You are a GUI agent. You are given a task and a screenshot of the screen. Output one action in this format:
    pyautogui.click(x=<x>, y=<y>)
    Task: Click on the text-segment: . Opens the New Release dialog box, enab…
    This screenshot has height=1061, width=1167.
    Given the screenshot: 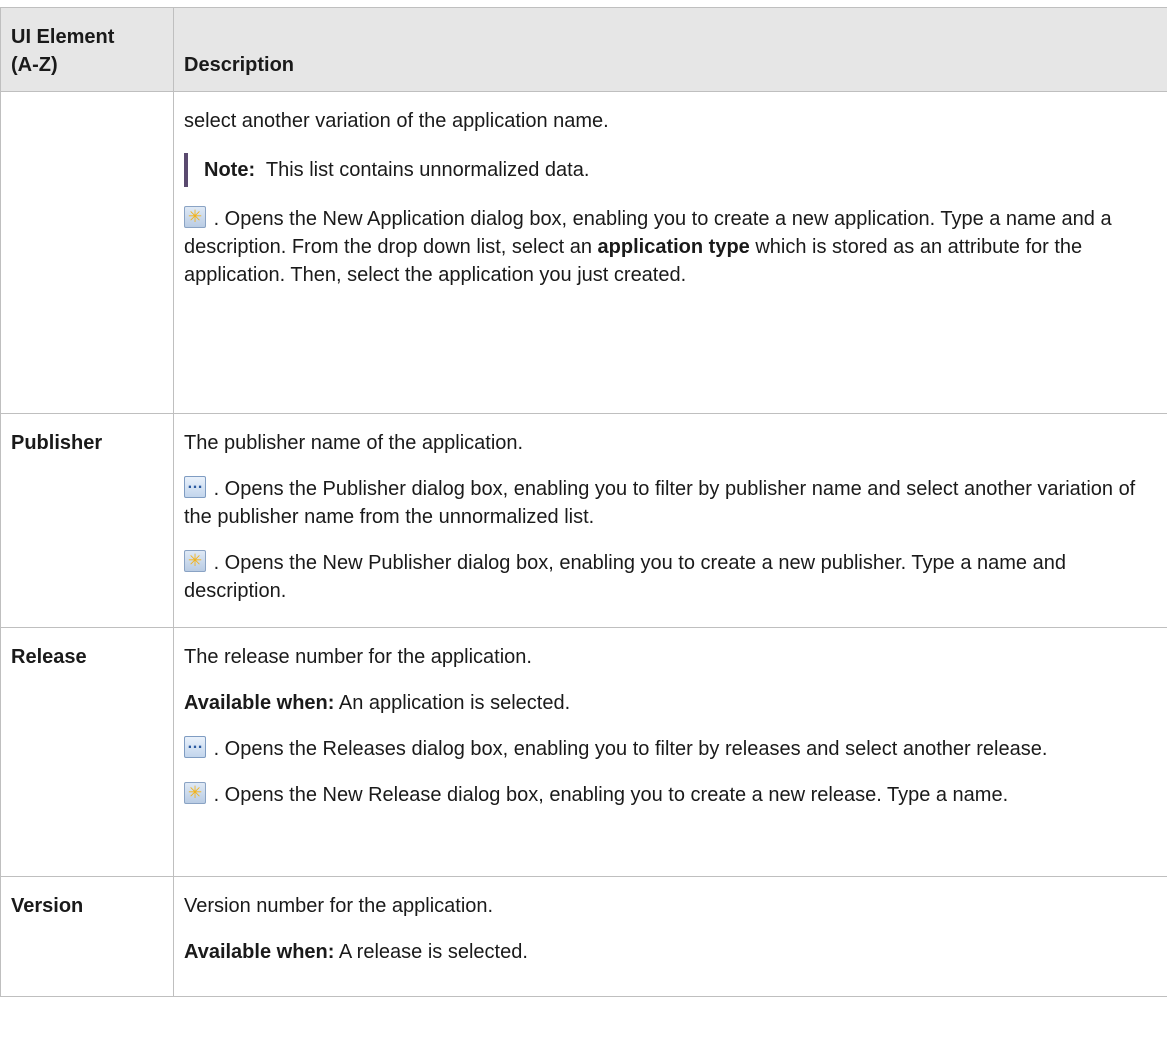 What is the action you would take?
    pyautogui.click(x=611, y=795)
    